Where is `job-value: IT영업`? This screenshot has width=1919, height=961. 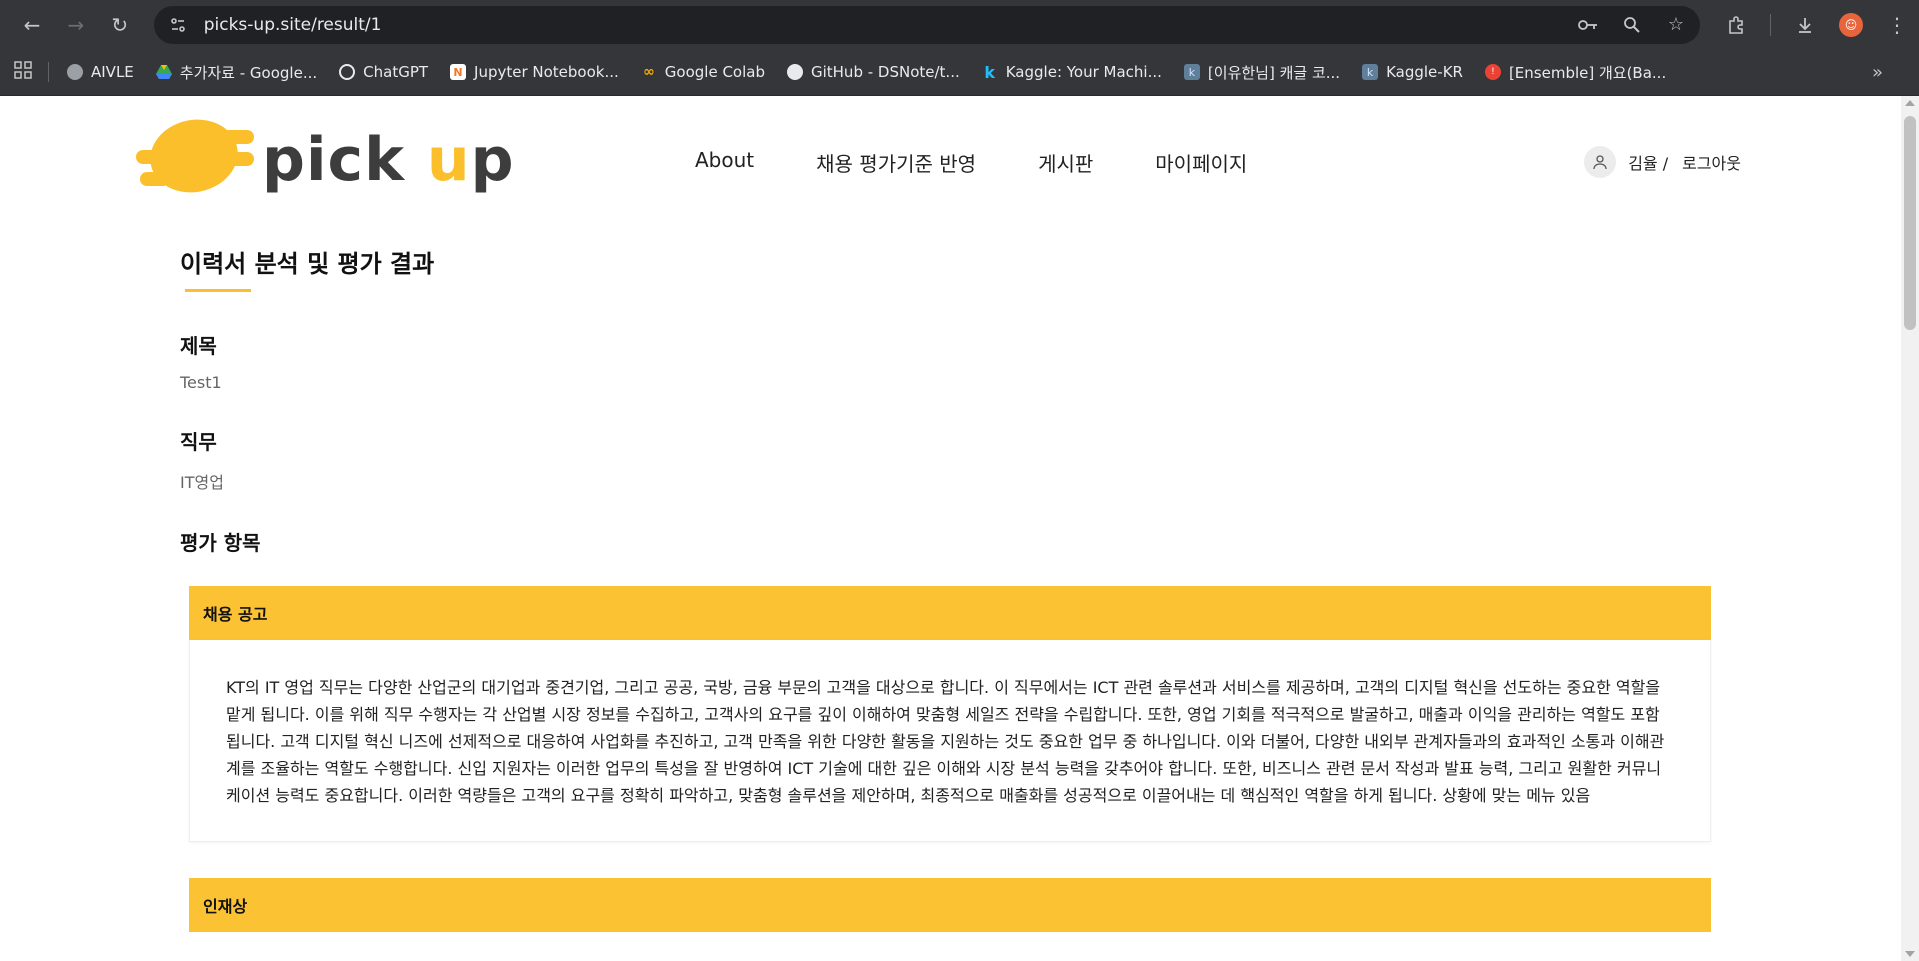
job-value: IT영업 is located at coordinates (202, 482).